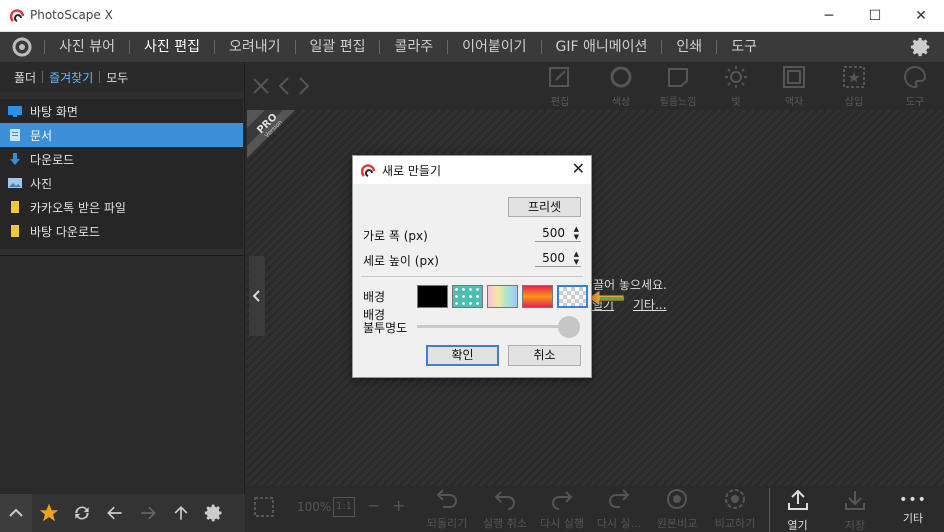 The width and height of the screenshot is (944, 532). I want to click on favorite-item-downloads: 다운로드, so click(121, 159).